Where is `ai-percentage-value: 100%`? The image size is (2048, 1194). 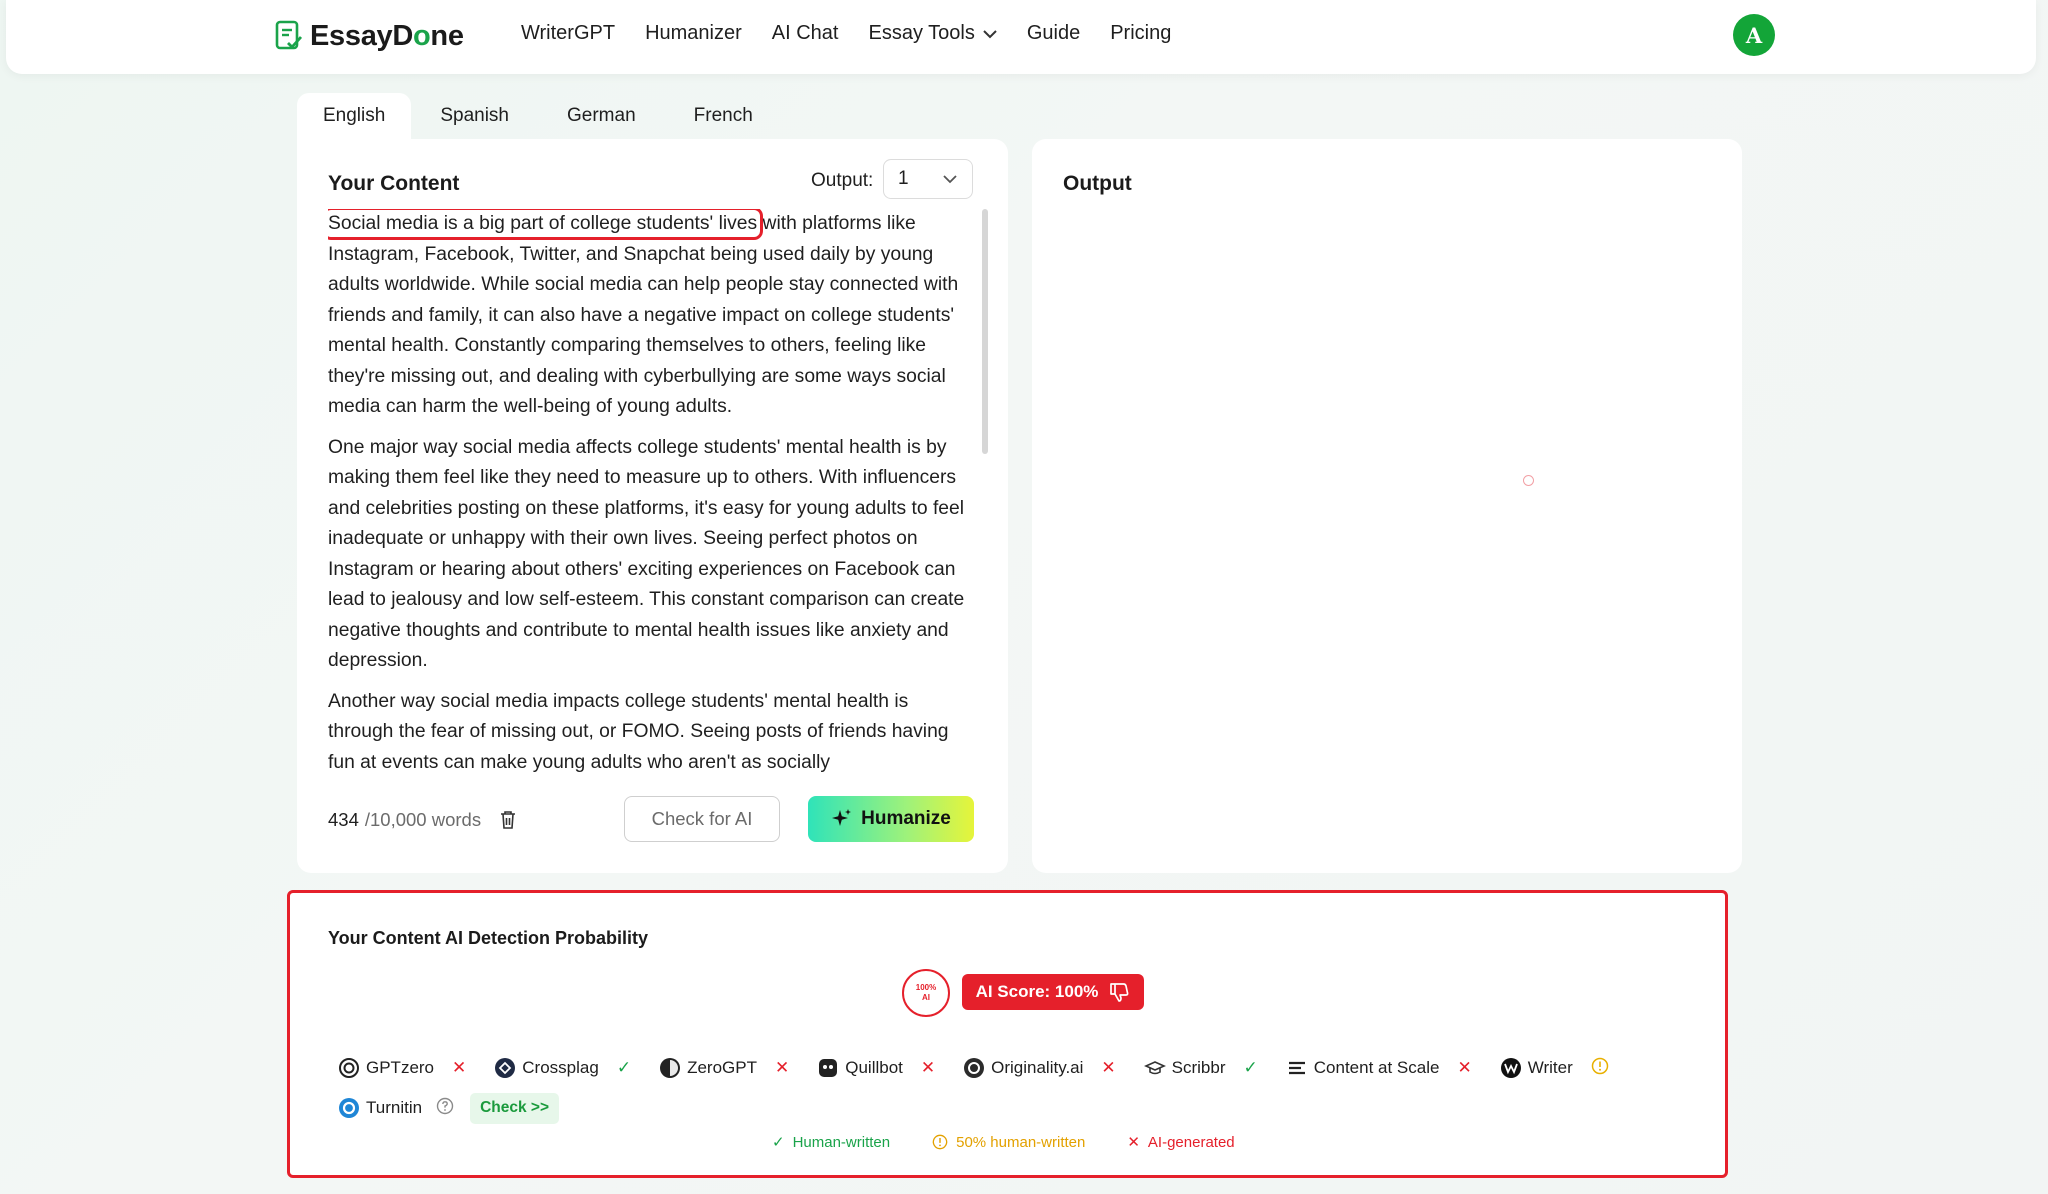
ai-percentage-value: 100% is located at coordinates (926, 987).